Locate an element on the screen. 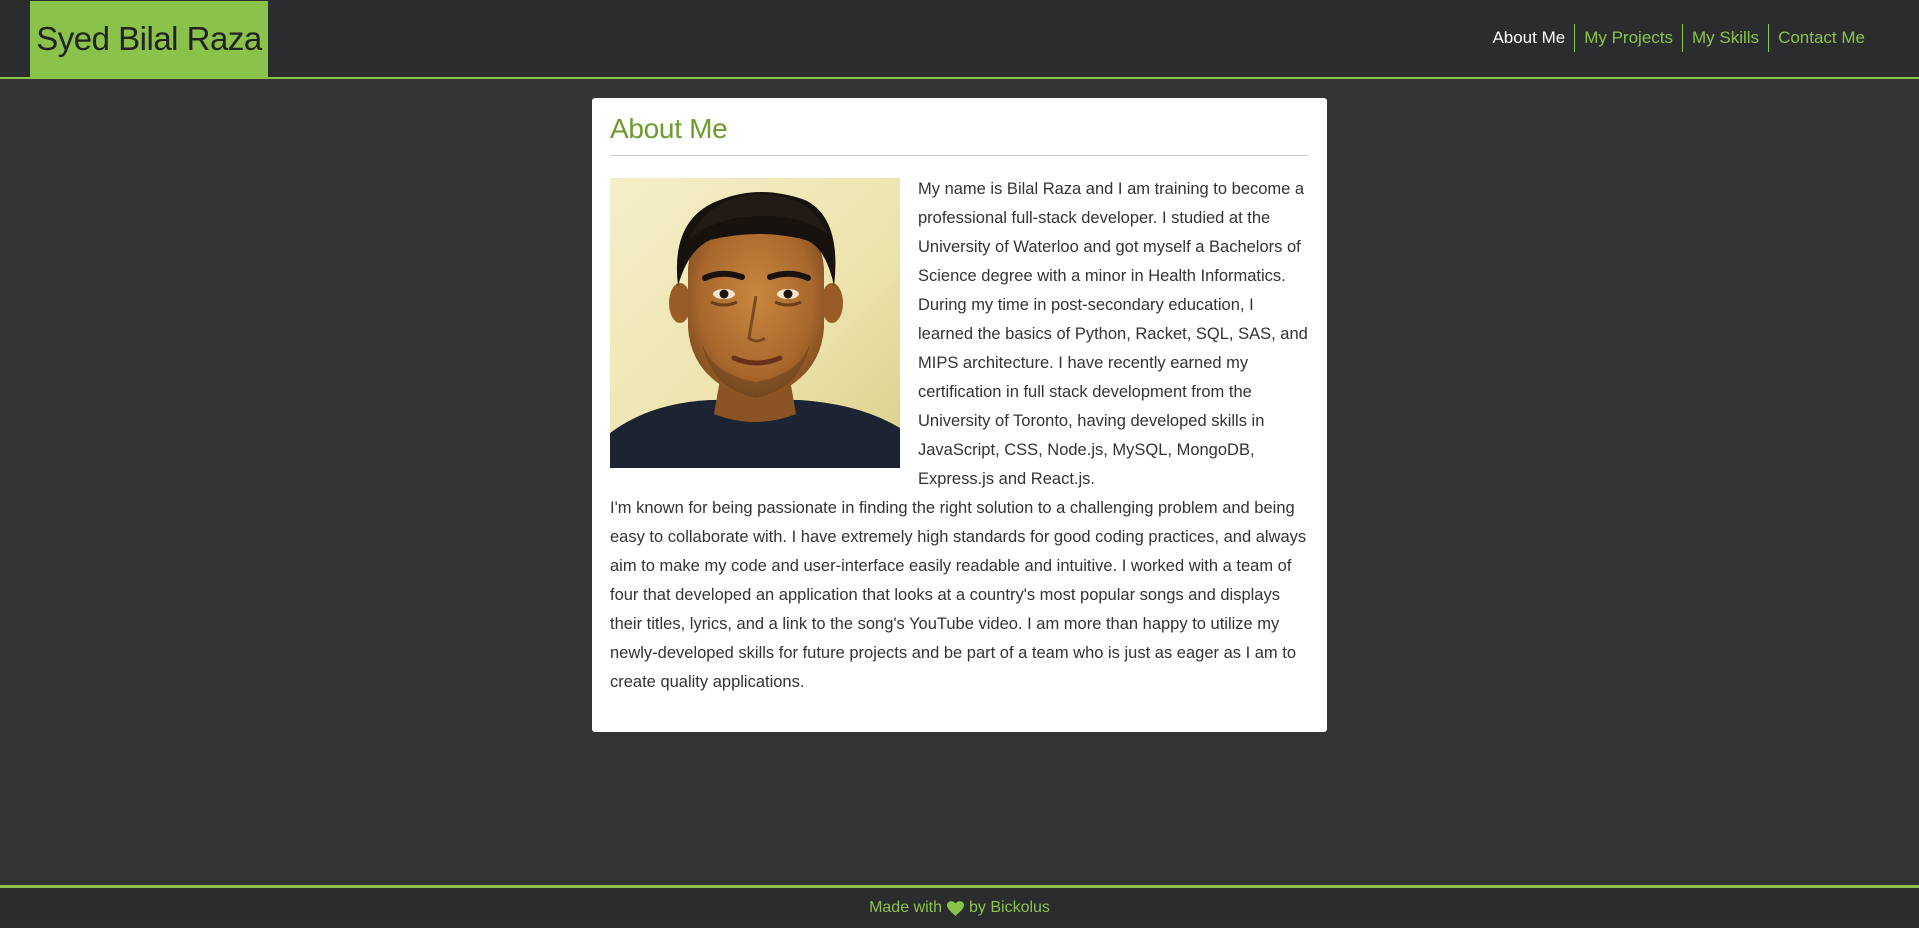 This screenshot has height=928, width=1919. nav-link-contact-me: Contact Me is located at coordinates (1821, 38).